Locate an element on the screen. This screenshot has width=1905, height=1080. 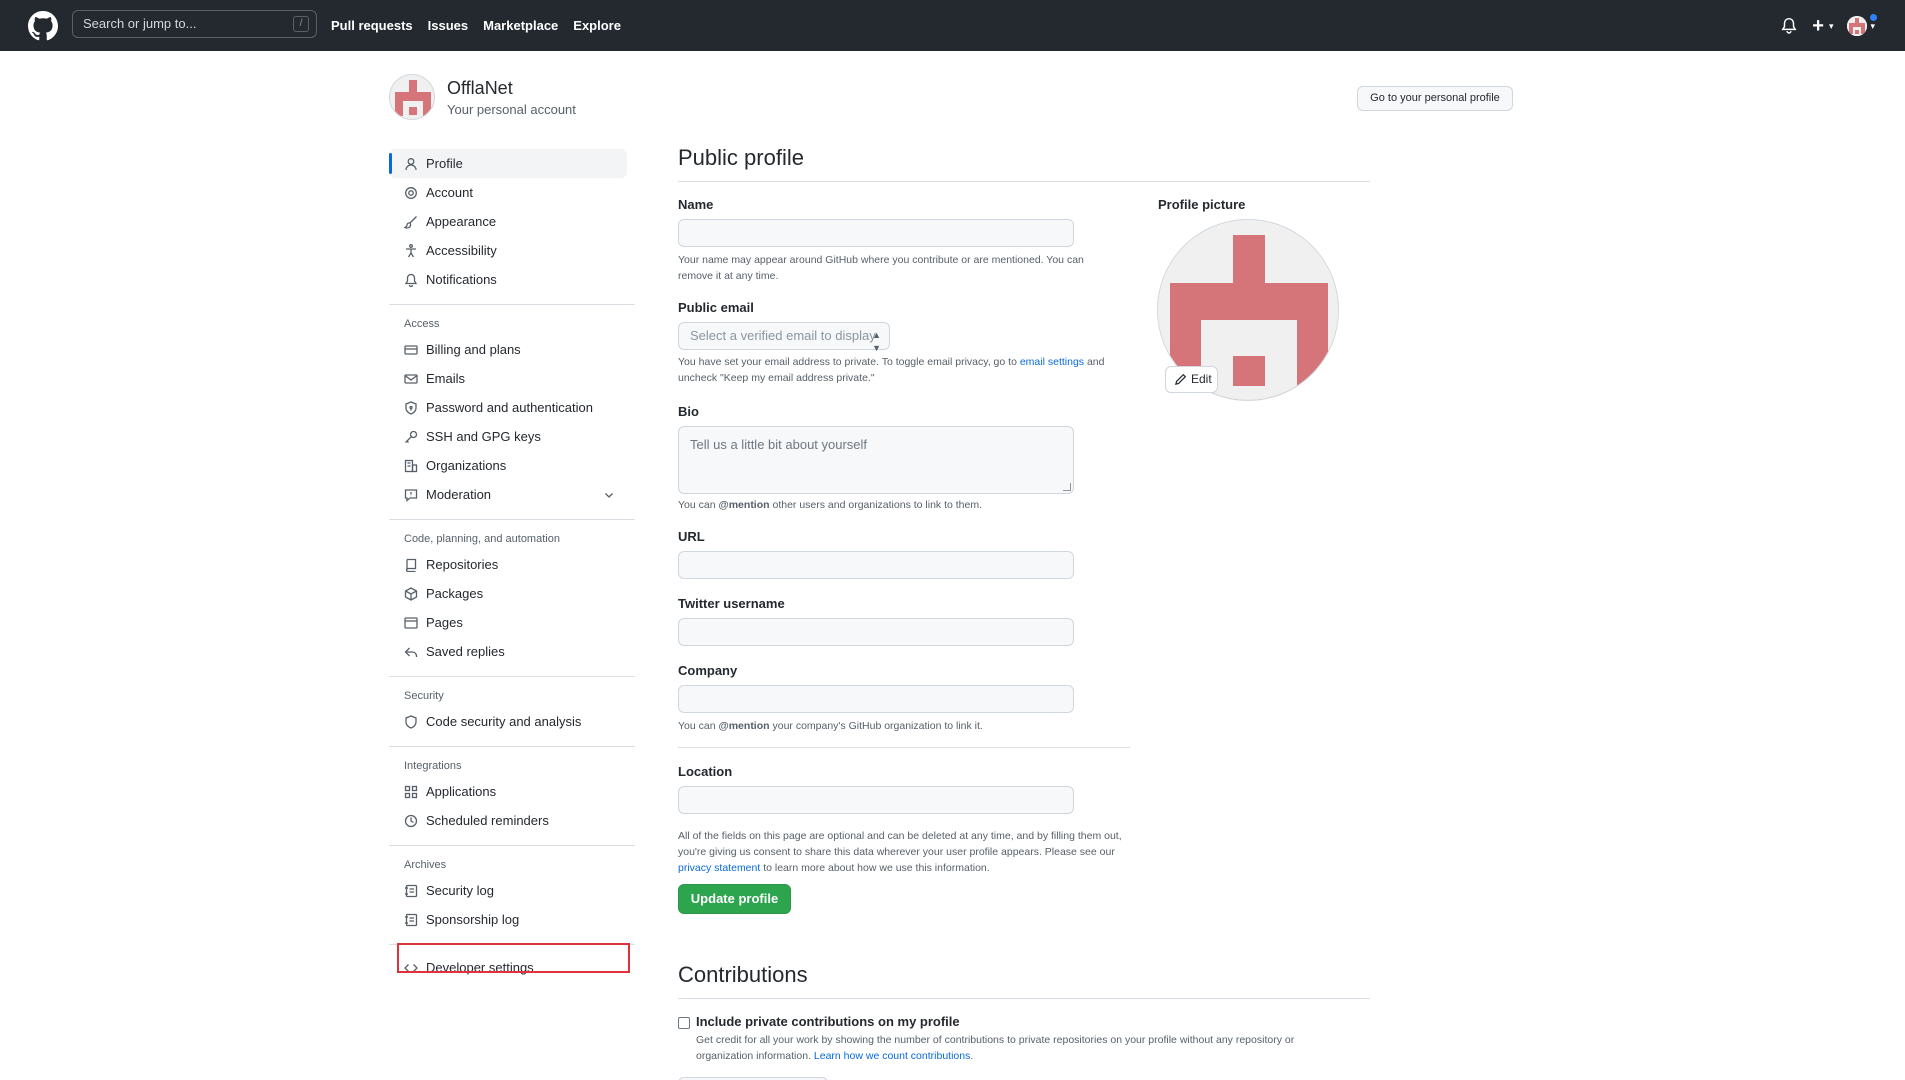
sidebar-item-password: Password and authentication is located at coordinates (512, 407).